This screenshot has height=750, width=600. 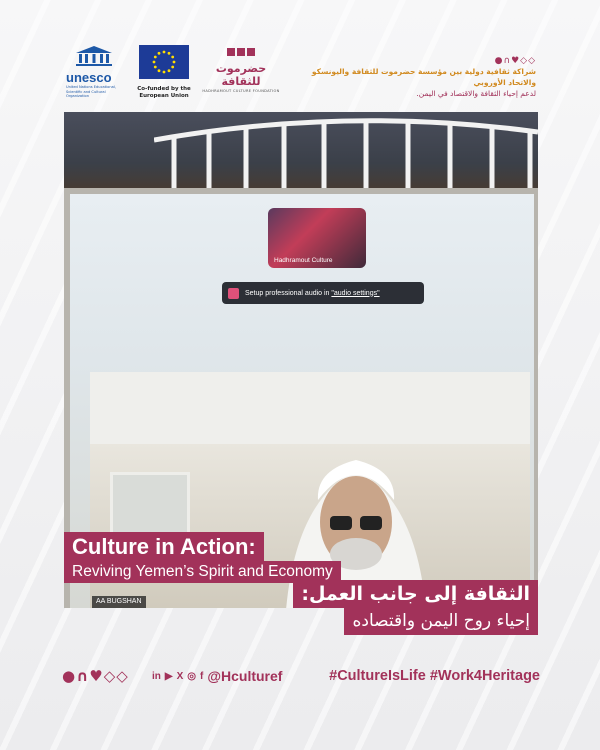 What do you see at coordinates (515, 61) in the screenshot?
I see `brand-shapes-icon: ●∩♥◇◇` at bounding box center [515, 61].